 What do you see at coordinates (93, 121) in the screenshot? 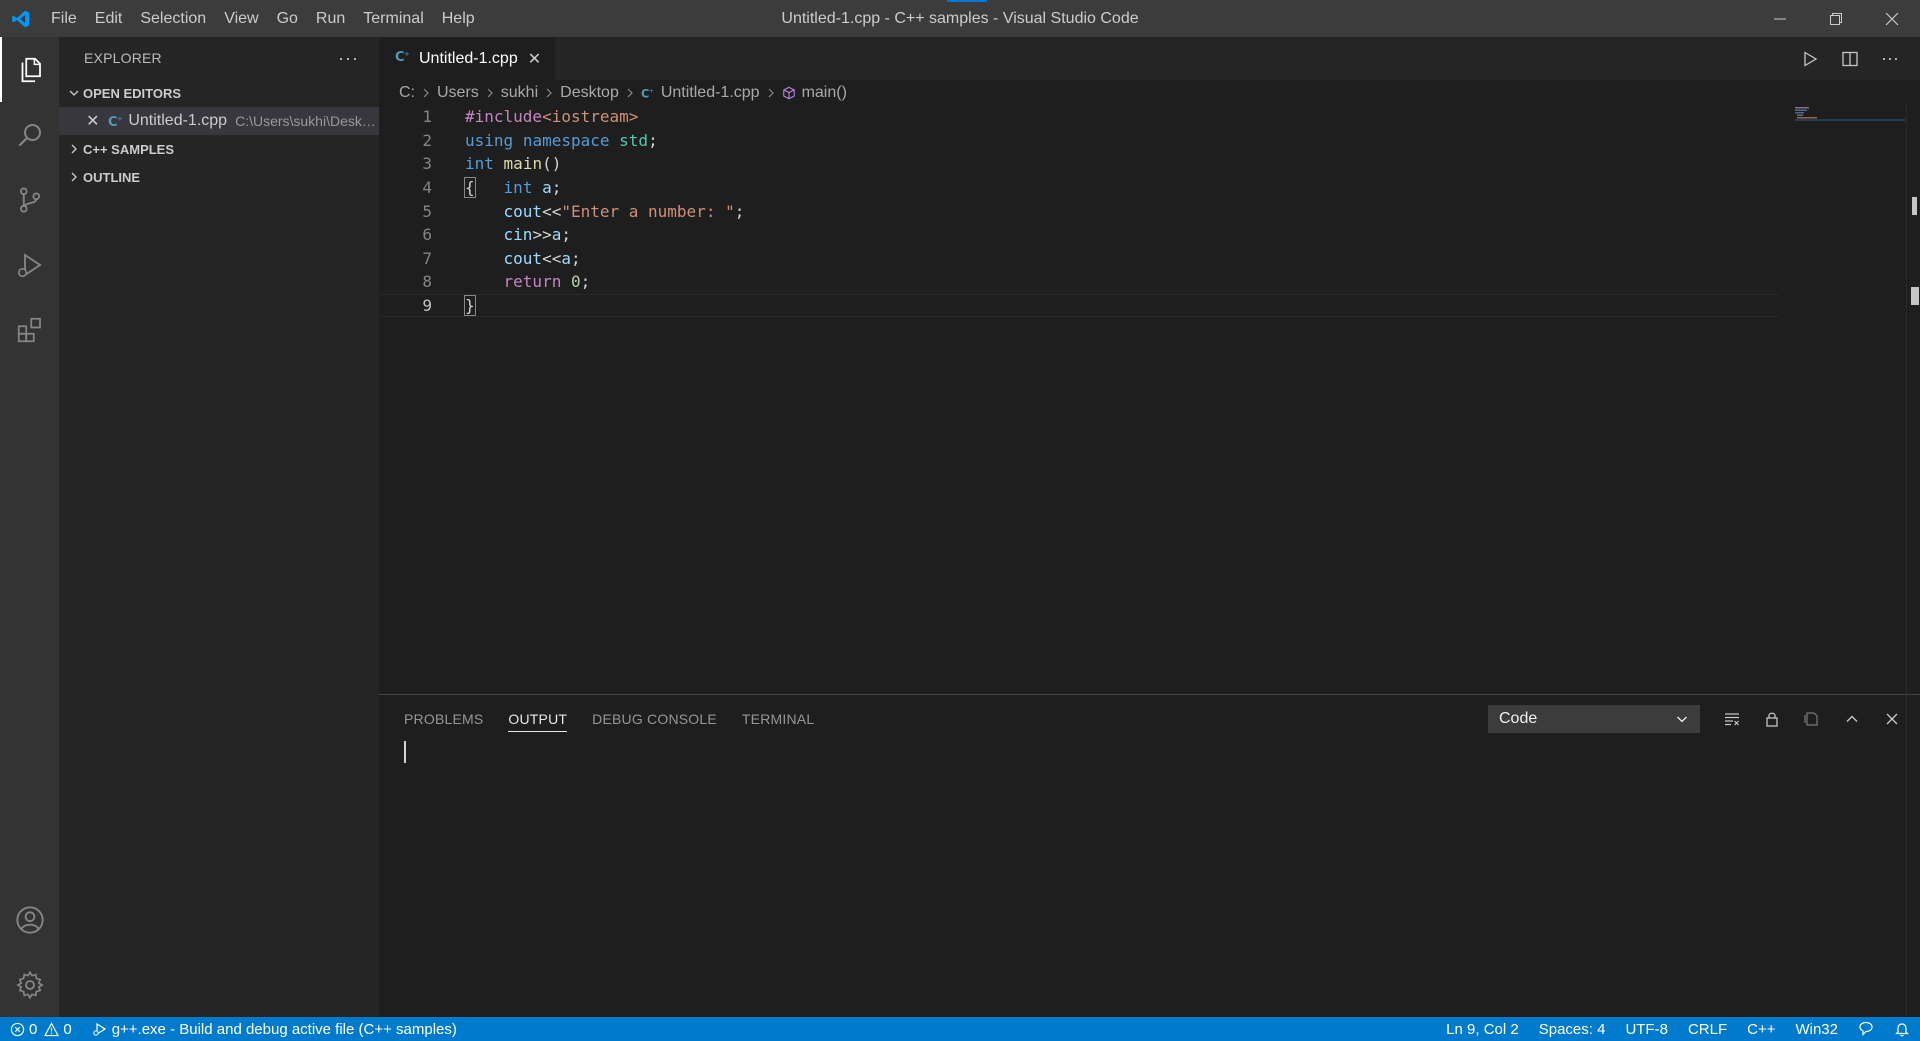
I see `close-editor-icon: ✕` at bounding box center [93, 121].